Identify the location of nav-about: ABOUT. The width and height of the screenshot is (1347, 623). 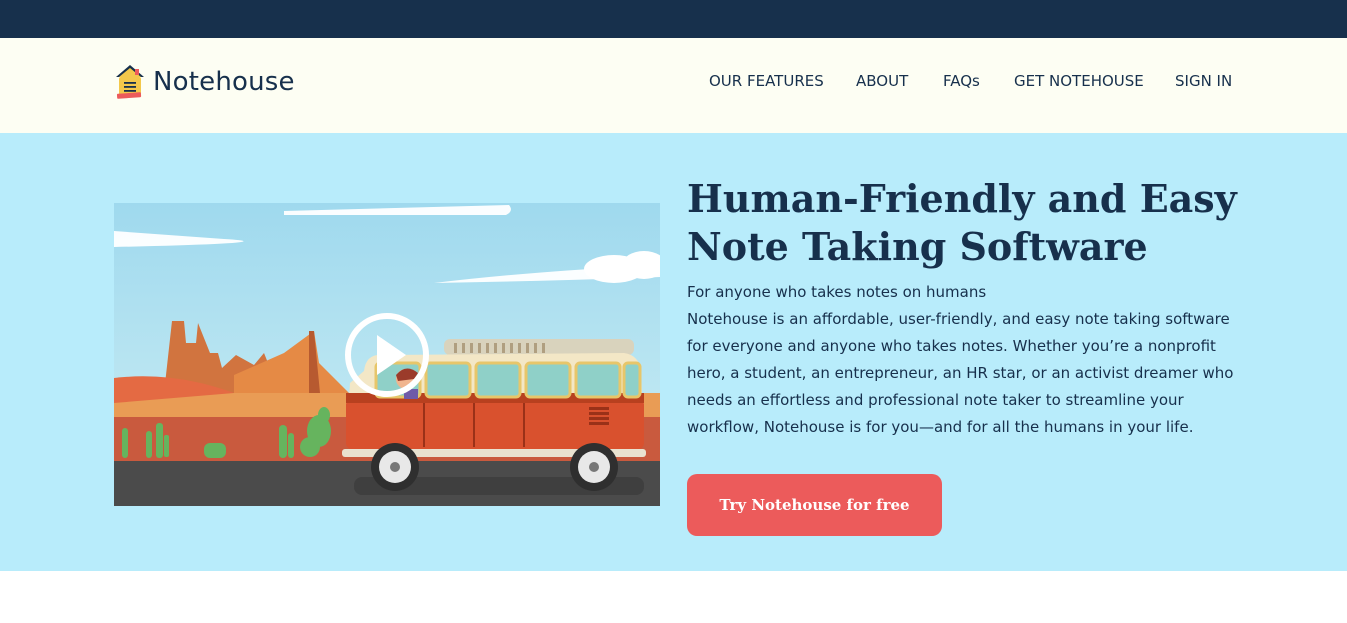
(882, 81).